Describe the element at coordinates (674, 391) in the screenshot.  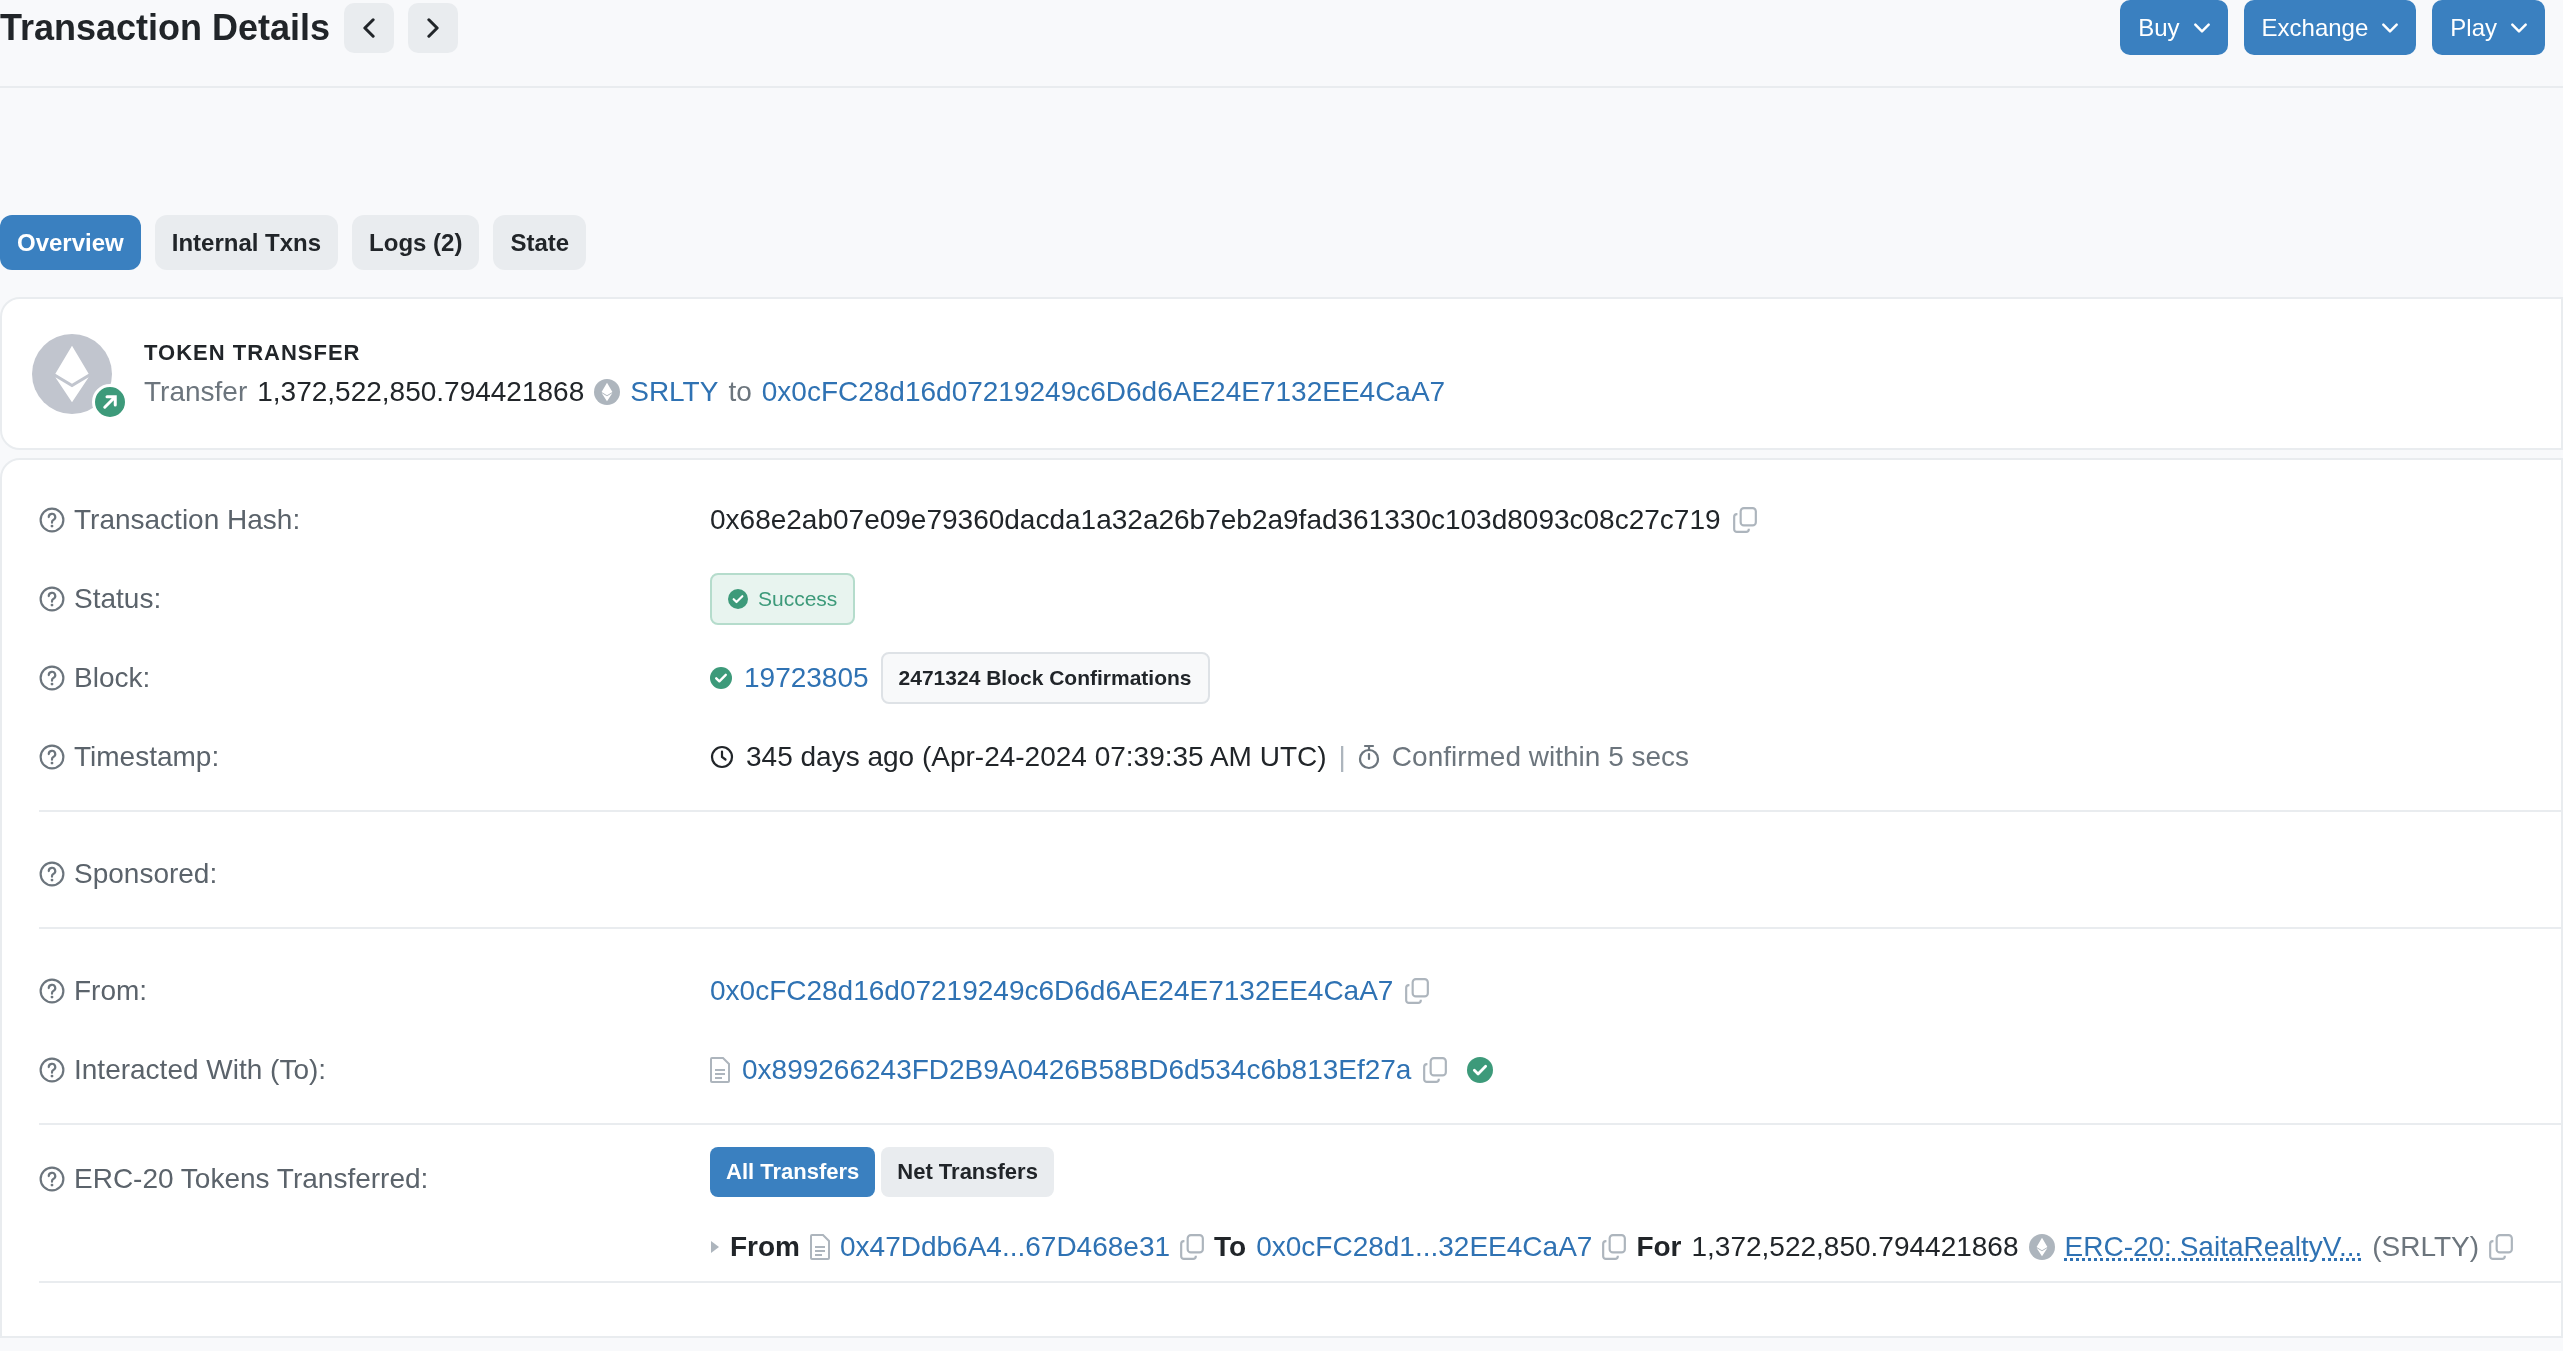
I see `token-link: SRLTY` at that location.